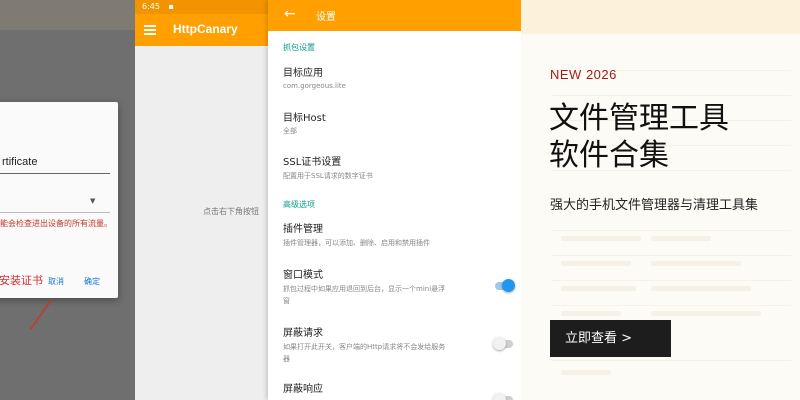 The width and height of the screenshot is (800, 400). What do you see at coordinates (92, 201) in the screenshot?
I see `dropdown-arrow-icon: ▼` at bounding box center [92, 201].